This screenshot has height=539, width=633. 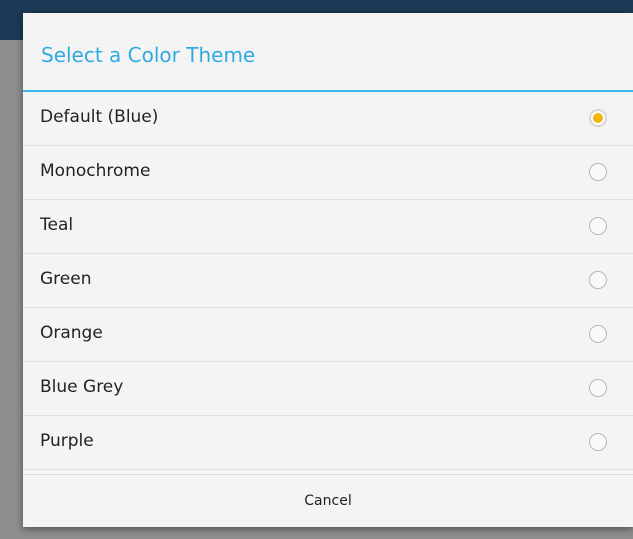 What do you see at coordinates (82, 387) in the screenshot?
I see `theme-option-label: Blue Grey` at bounding box center [82, 387].